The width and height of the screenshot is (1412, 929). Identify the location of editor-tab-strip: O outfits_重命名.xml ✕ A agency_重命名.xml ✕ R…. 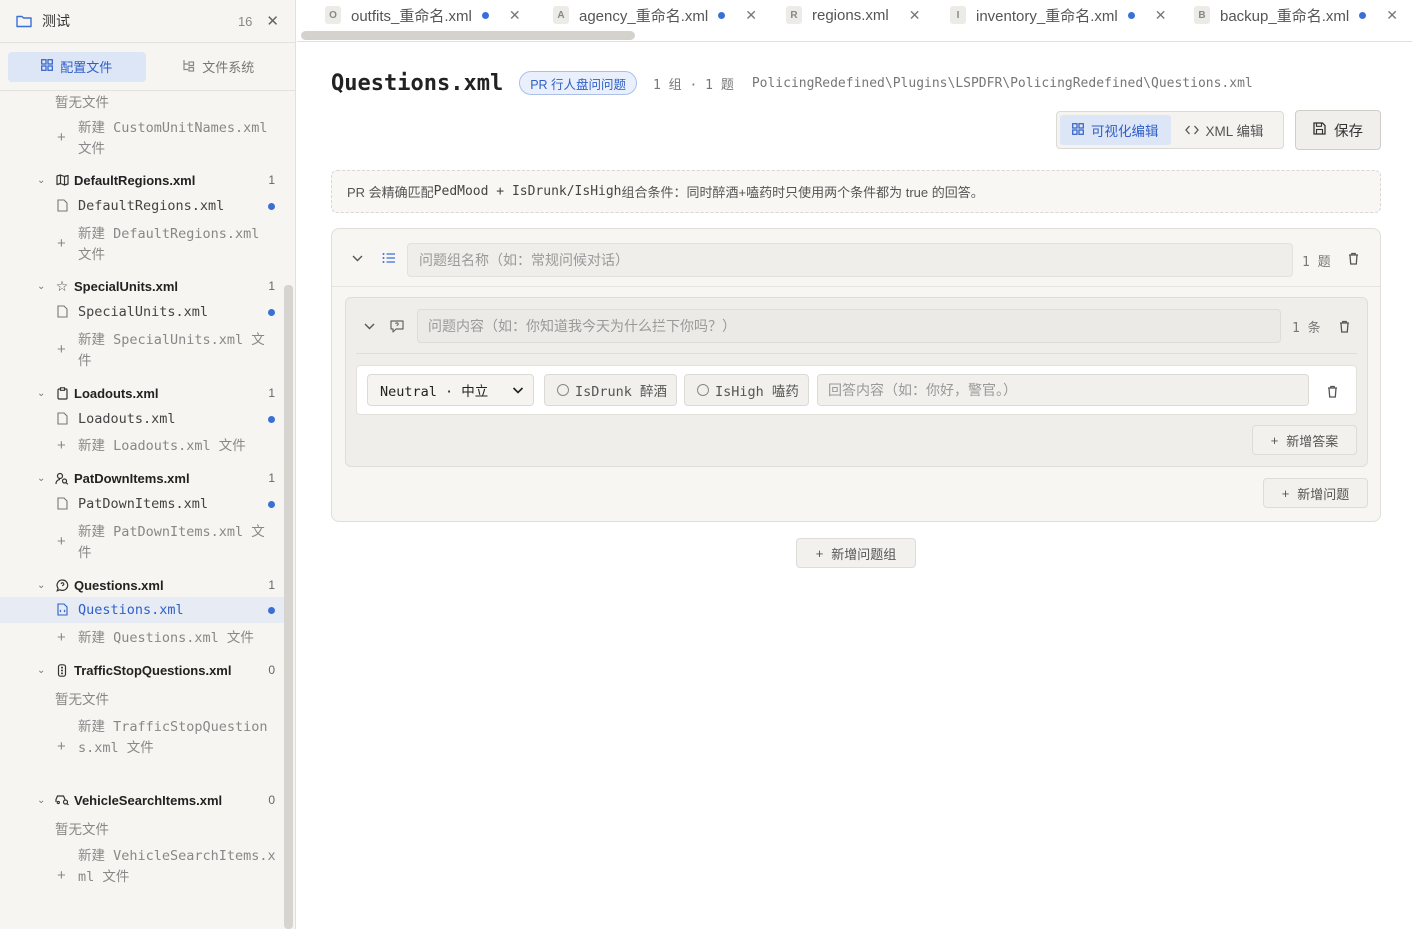
(854, 21).